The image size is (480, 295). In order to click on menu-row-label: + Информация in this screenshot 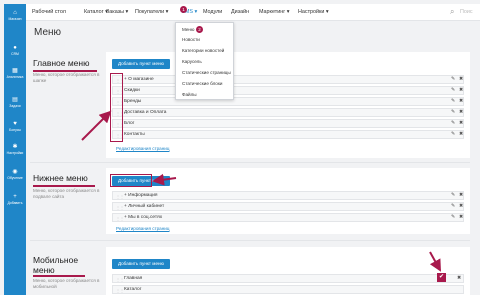, I will do `click(141, 195)`.